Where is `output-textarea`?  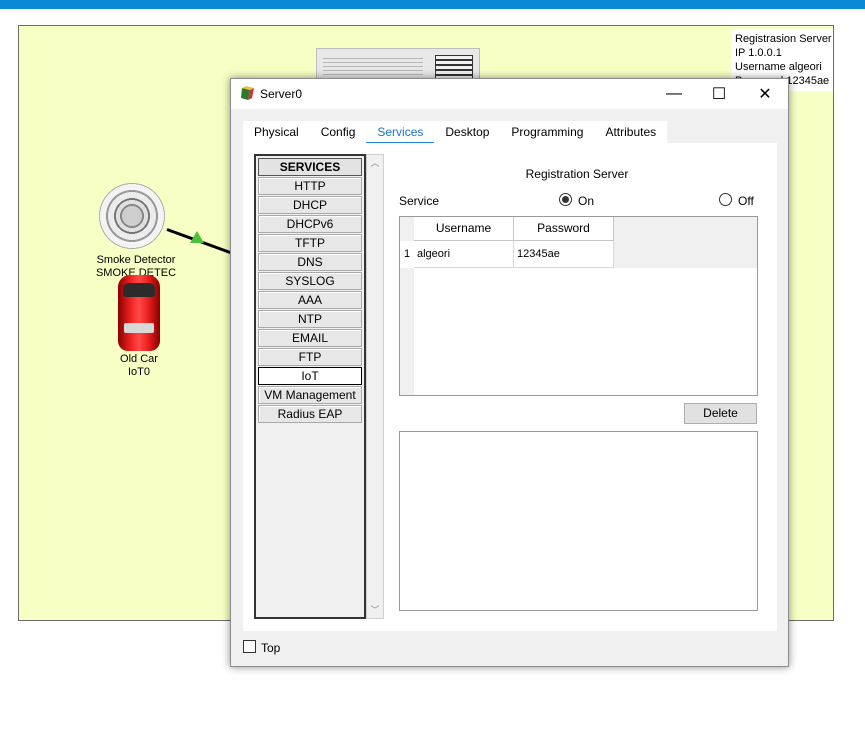
output-textarea is located at coordinates (578, 521).